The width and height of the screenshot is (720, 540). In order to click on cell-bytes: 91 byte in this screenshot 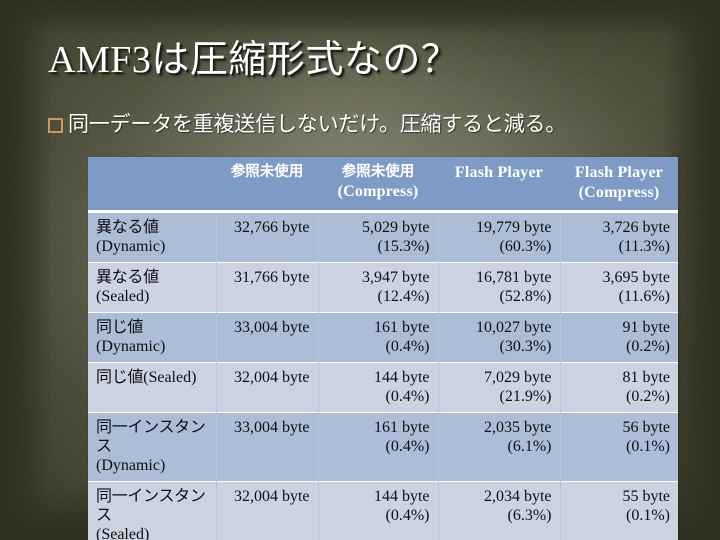, I will do `click(646, 327)`.